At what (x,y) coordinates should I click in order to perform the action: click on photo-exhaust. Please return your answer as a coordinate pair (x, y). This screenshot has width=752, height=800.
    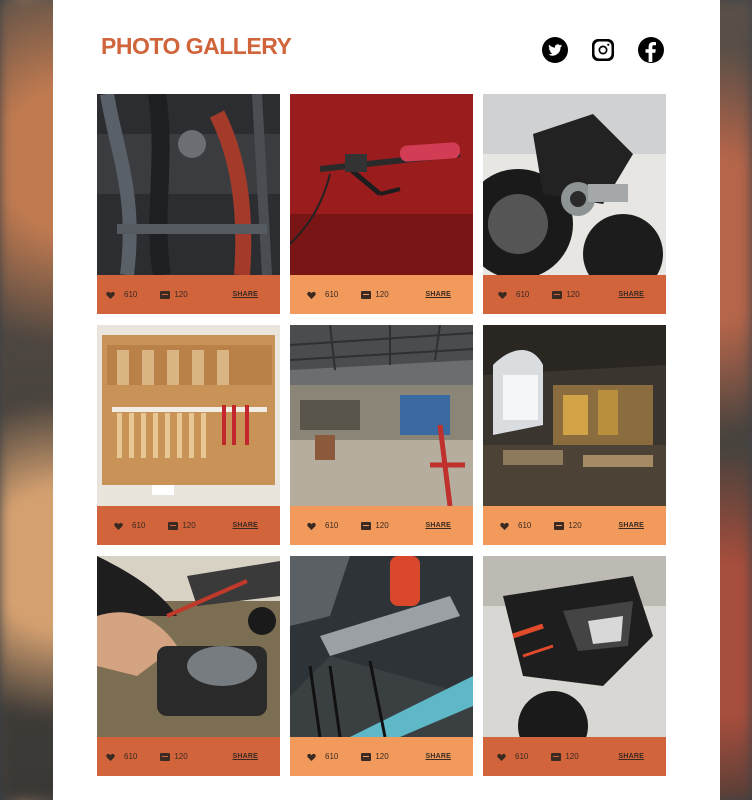
    Looking at the image, I should click on (574, 184).